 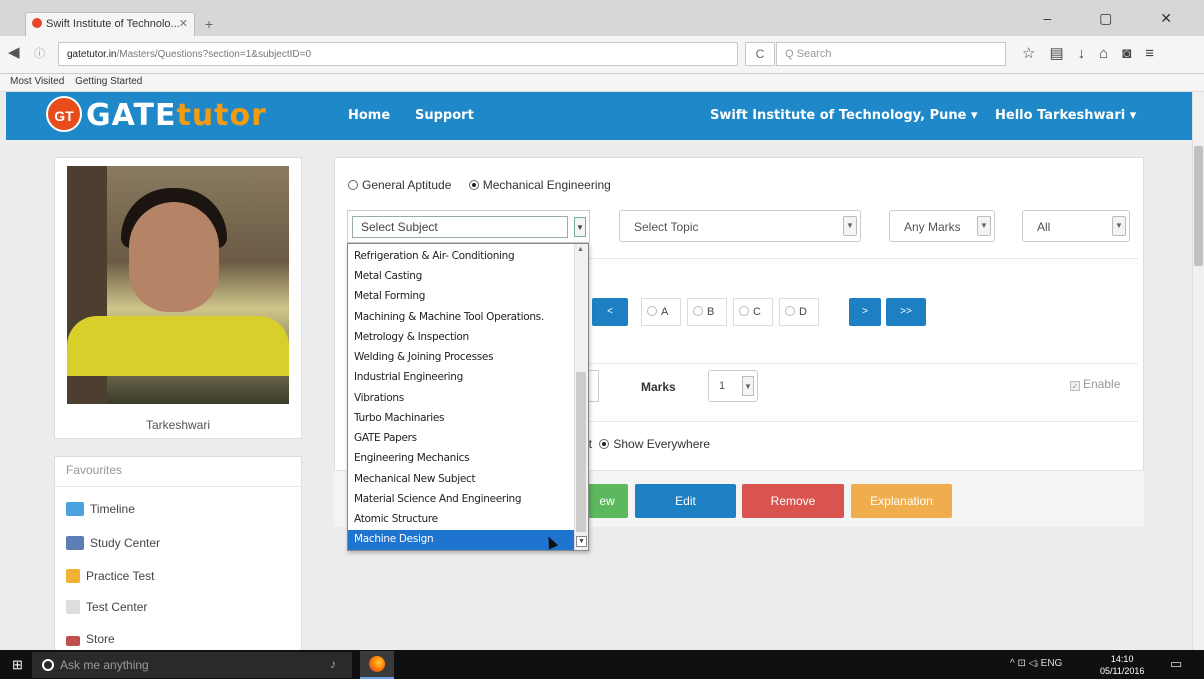 What do you see at coordinates (90, 639) in the screenshot?
I see `fav-store: Store` at bounding box center [90, 639].